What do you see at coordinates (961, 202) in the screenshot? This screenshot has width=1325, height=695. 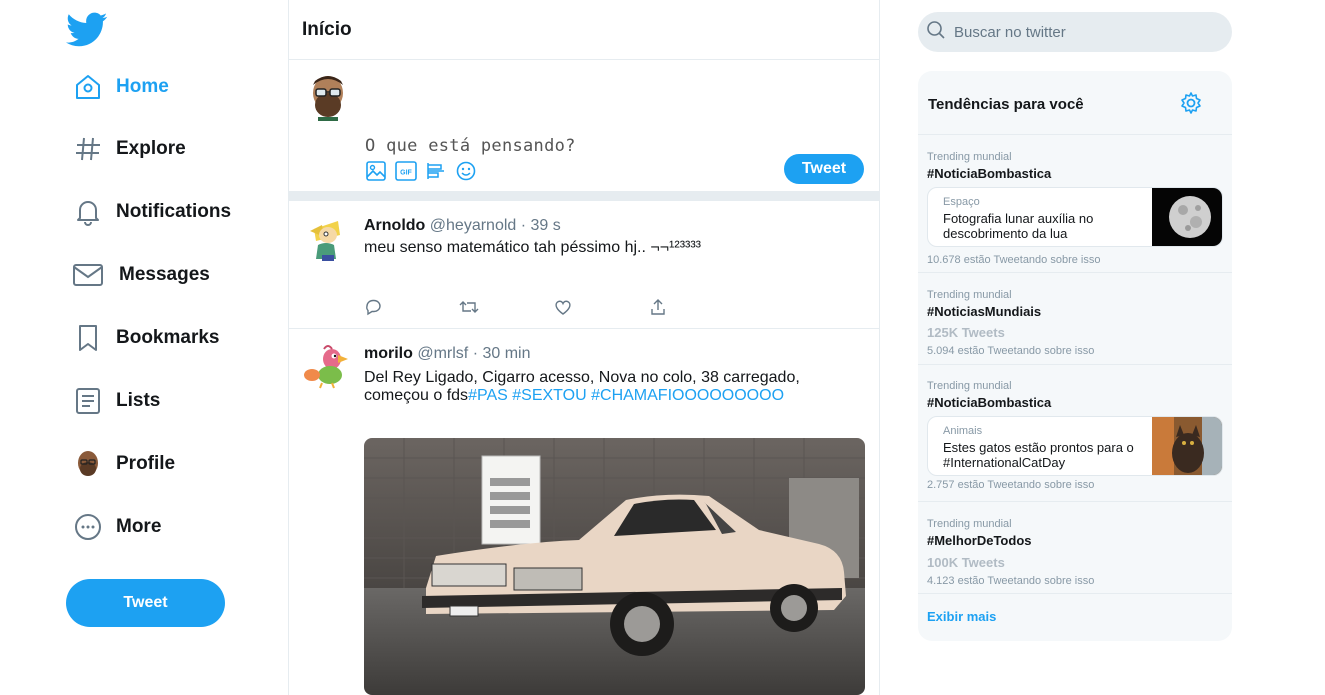 I see `news-category: Espaço` at bounding box center [961, 202].